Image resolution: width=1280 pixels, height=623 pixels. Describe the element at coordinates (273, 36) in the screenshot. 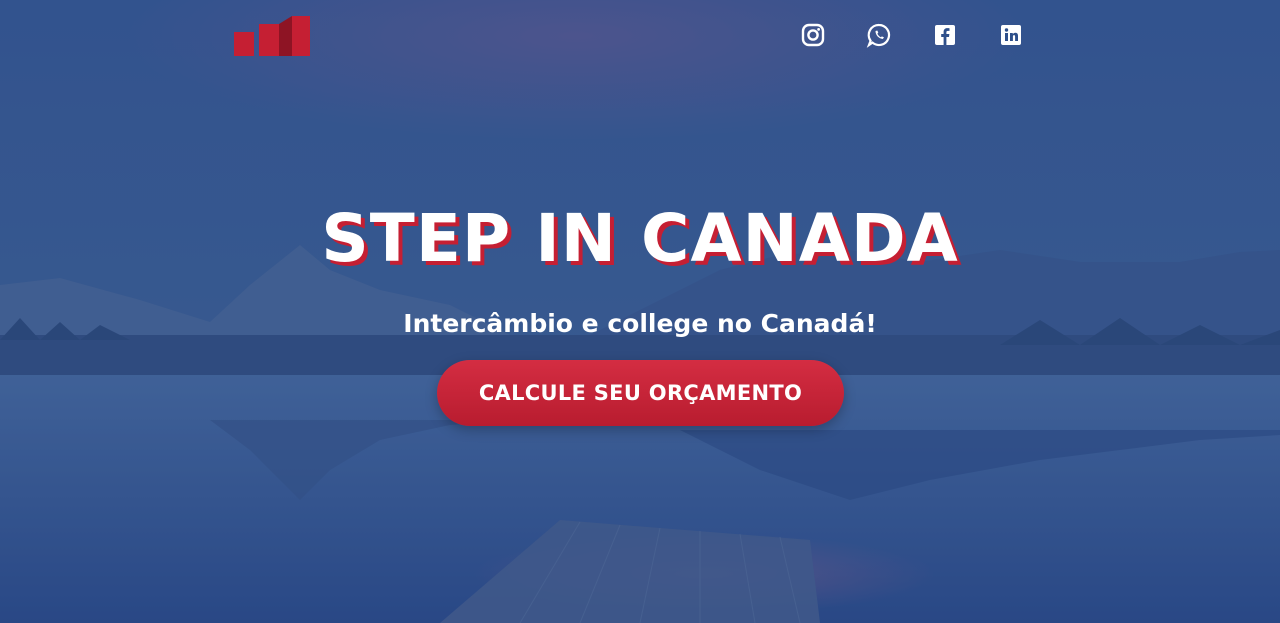

I see `bar-logo-icon` at that location.